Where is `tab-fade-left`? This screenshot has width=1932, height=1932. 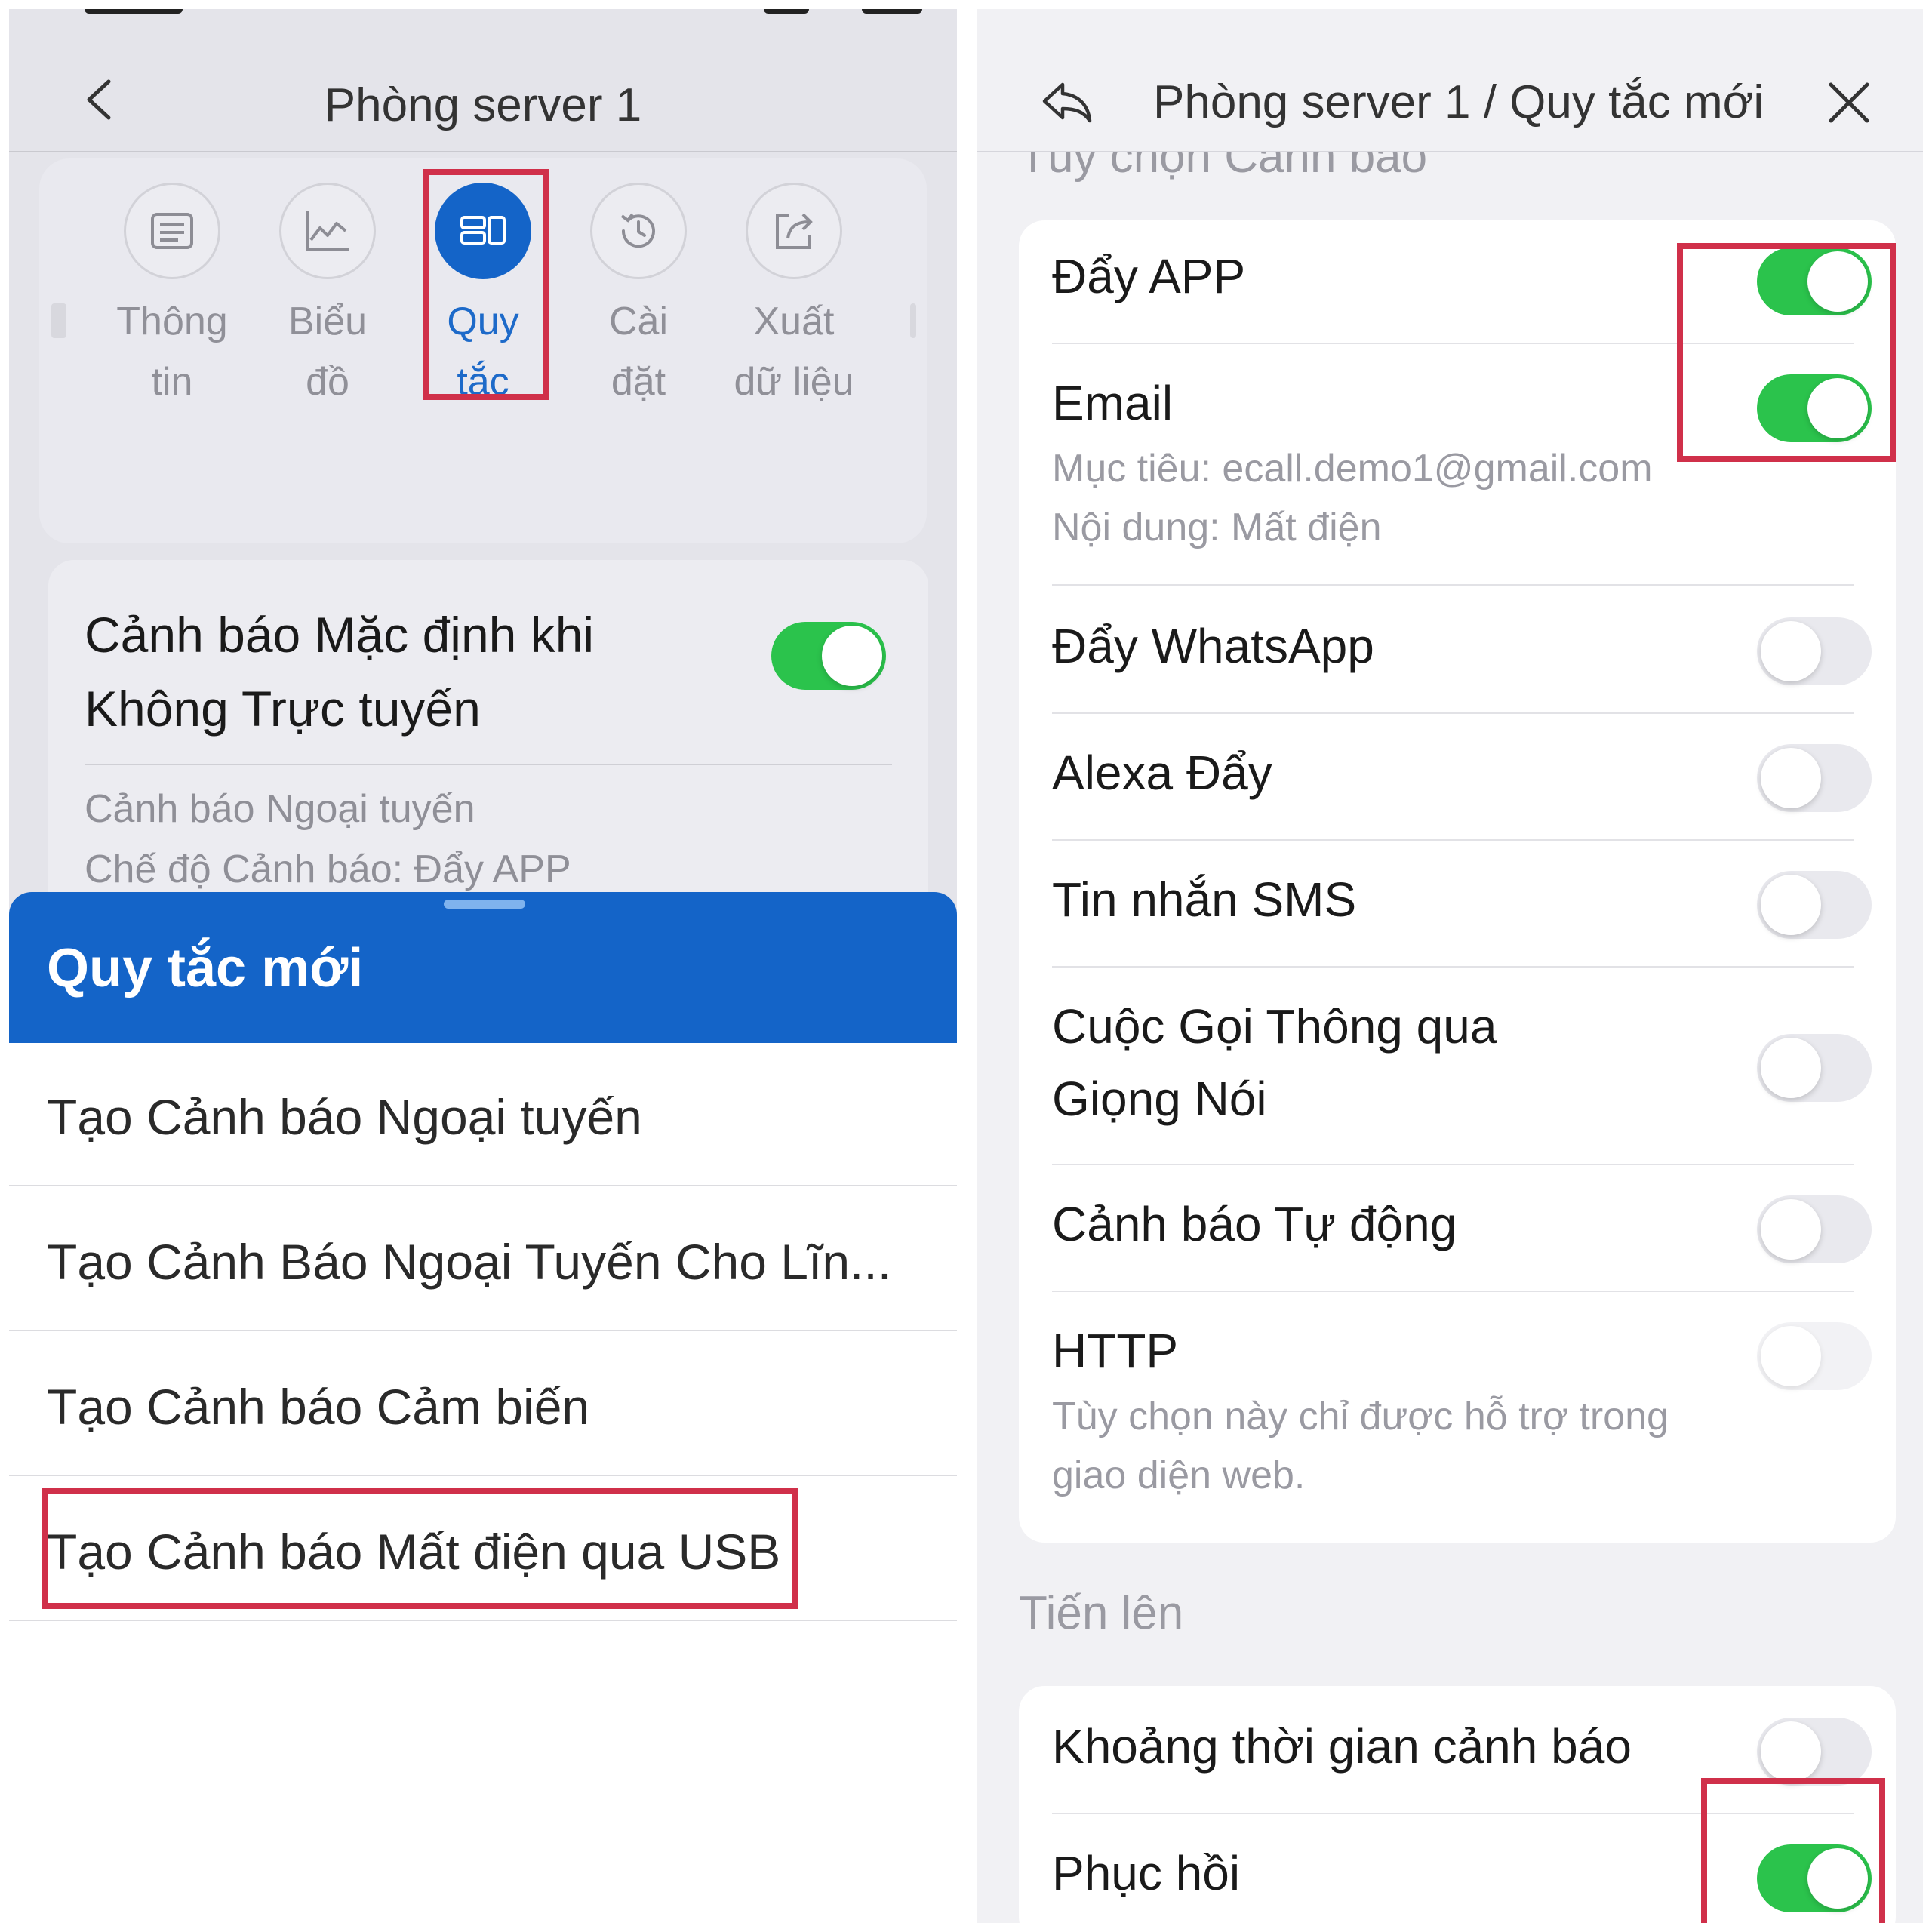
tab-fade-left is located at coordinates (58, 320).